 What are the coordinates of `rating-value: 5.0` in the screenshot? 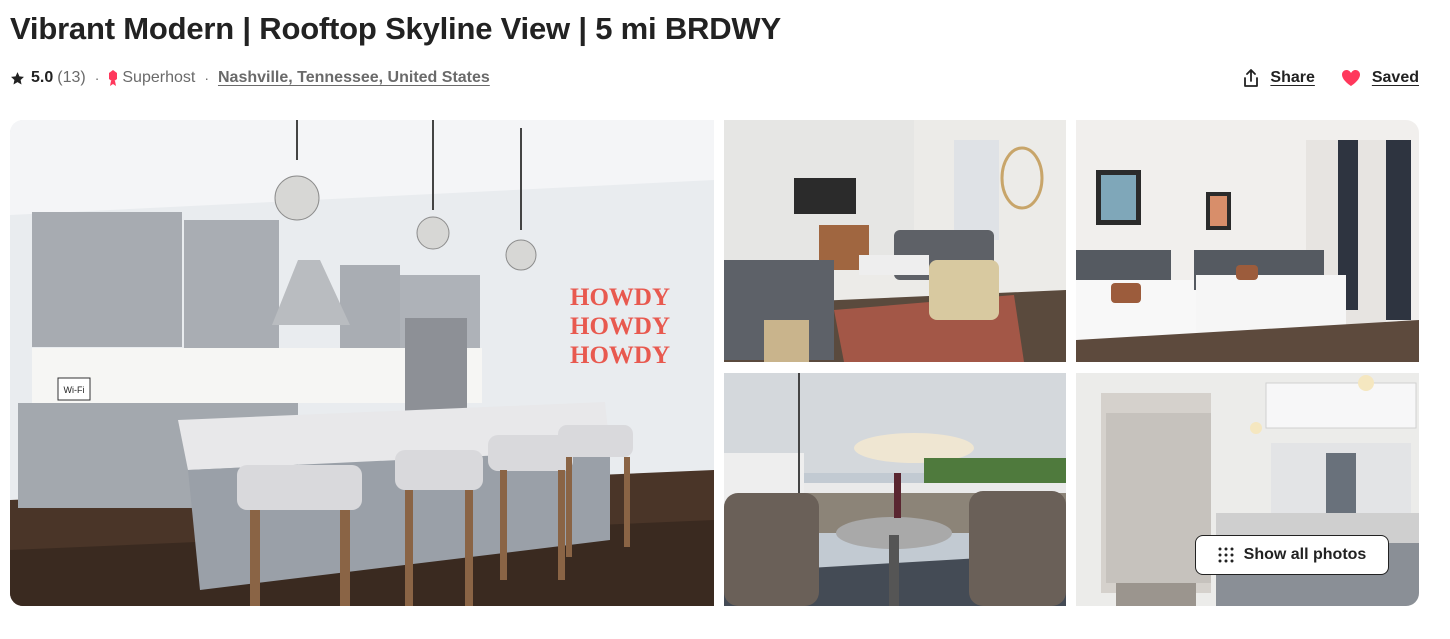 It's located at (42, 77).